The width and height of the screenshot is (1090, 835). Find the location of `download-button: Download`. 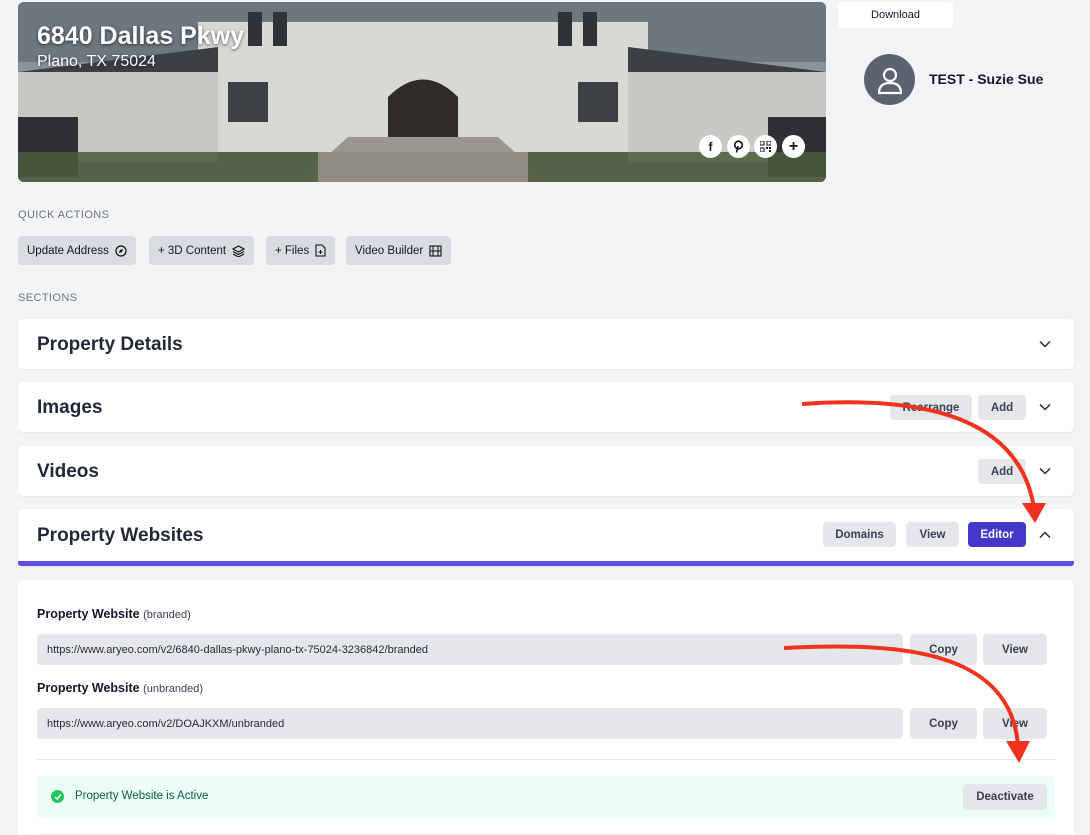

download-button: Download is located at coordinates (895, 15).